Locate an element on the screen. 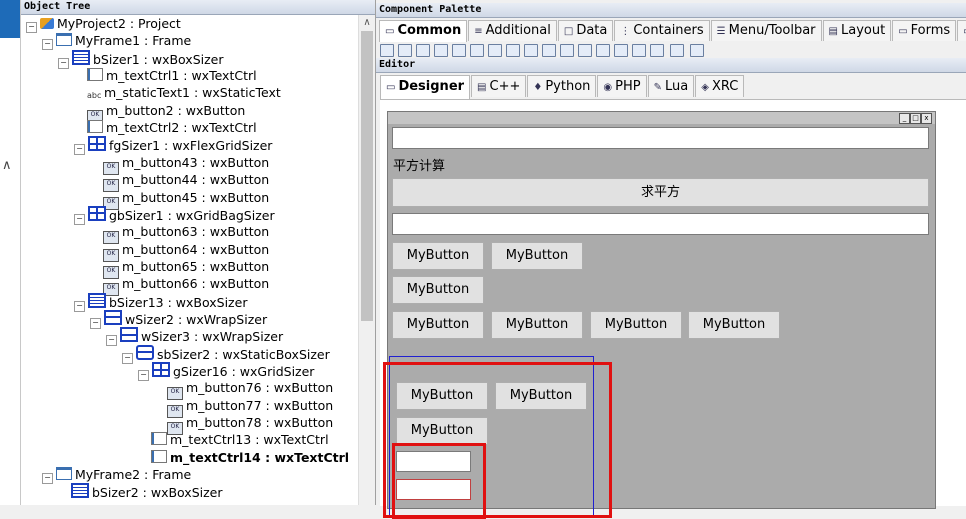 This screenshot has height=519, width=966. tree-item: abc m_staticText1 : wxStaticText is located at coordinates (177, 92).